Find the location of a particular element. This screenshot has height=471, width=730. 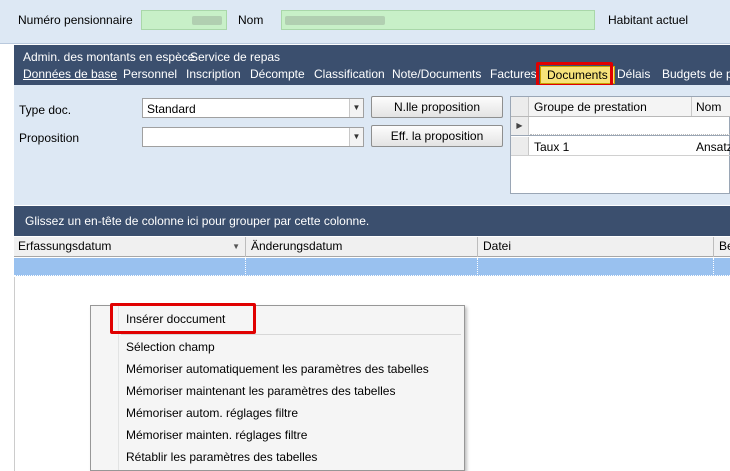

tab-budgets: Budgets de pr is located at coordinates (696, 74).